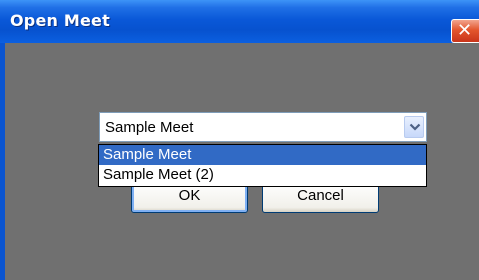  I want to click on meet-dropdown-list: Sample Meet Sample Meet (2), so click(262, 165).